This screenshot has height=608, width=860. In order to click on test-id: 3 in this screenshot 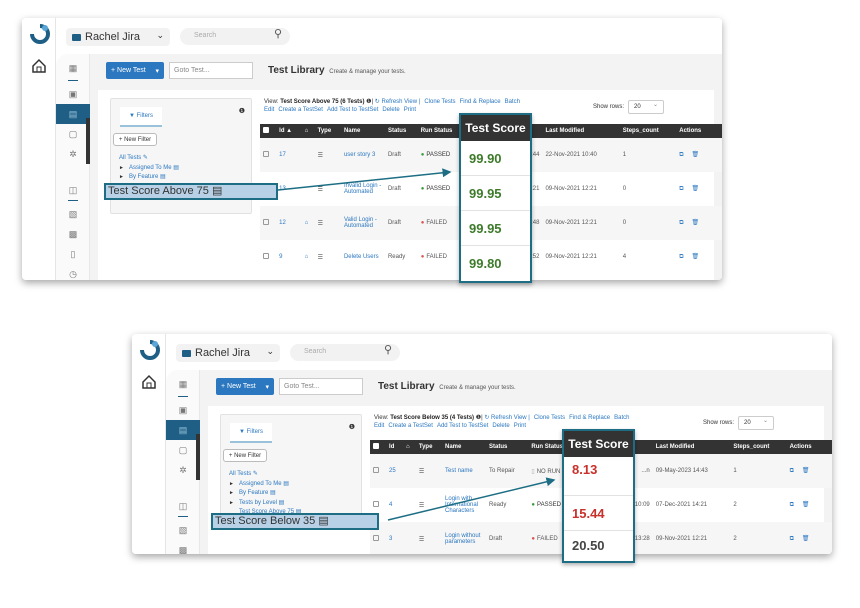, I will do `click(394, 538)`.